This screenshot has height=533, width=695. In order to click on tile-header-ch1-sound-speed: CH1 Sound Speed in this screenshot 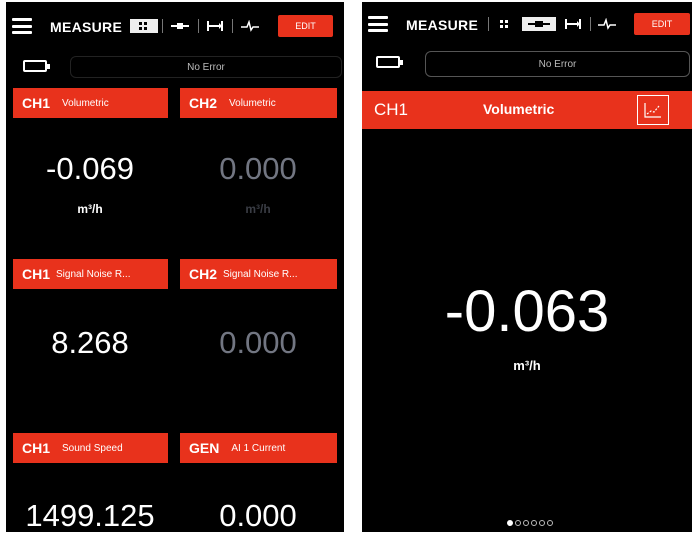, I will do `click(90, 448)`.